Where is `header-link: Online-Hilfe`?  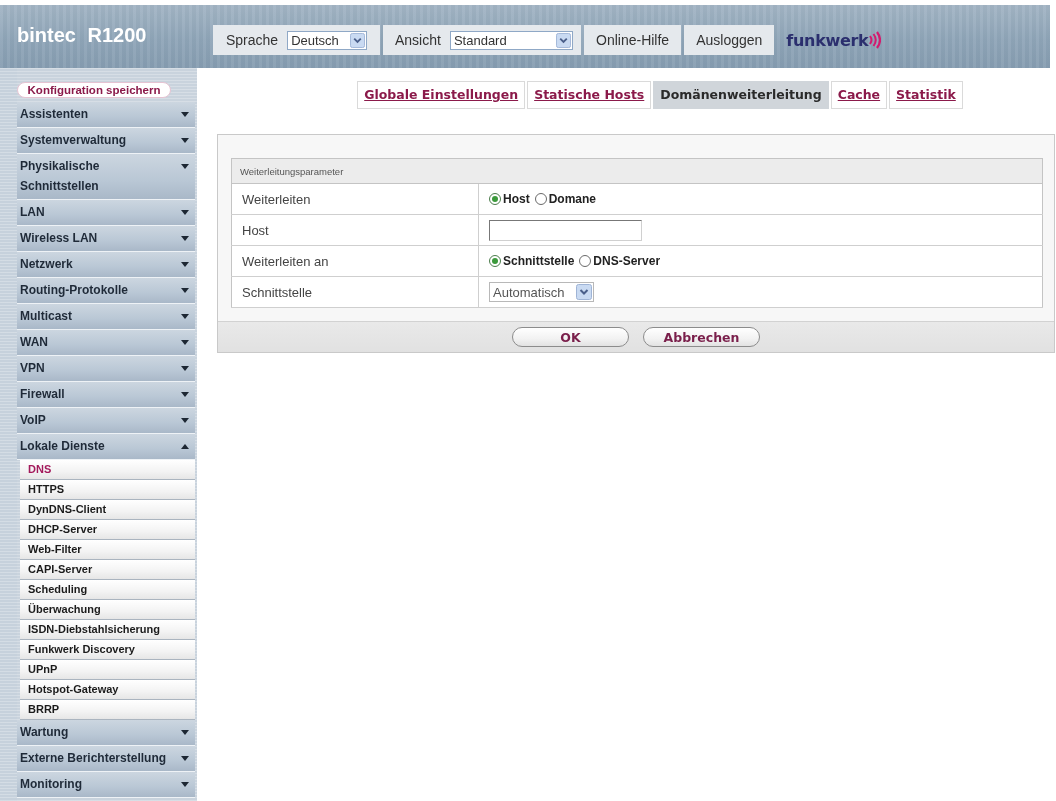
header-link: Online-Hilfe is located at coordinates (633, 40).